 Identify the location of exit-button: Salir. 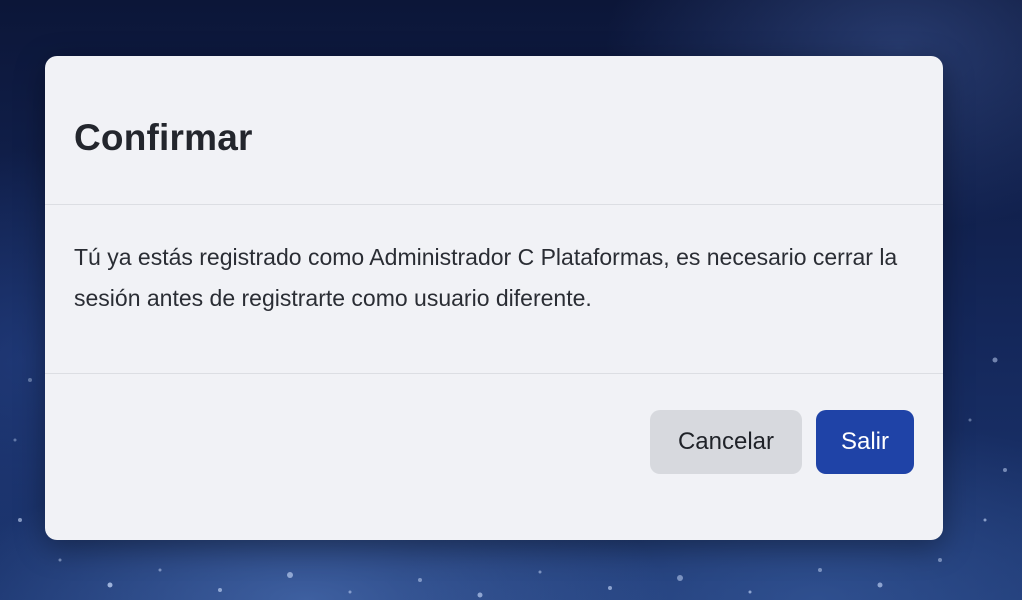
(865, 442).